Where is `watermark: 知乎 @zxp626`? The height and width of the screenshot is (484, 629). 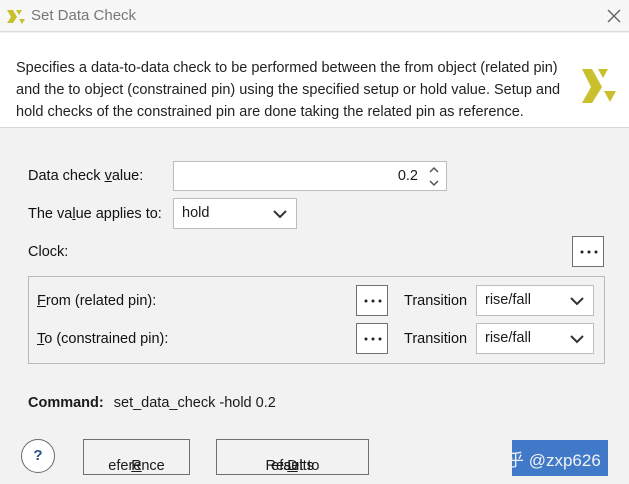
watermark: 知乎 @zxp626 is located at coordinates (545, 460).